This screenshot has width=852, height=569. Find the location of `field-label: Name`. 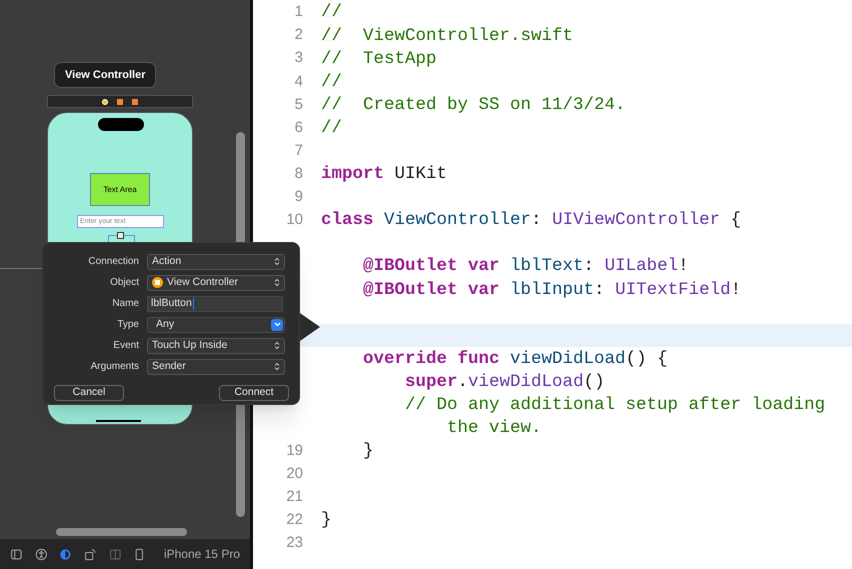

field-label: Name is located at coordinates (125, 304).